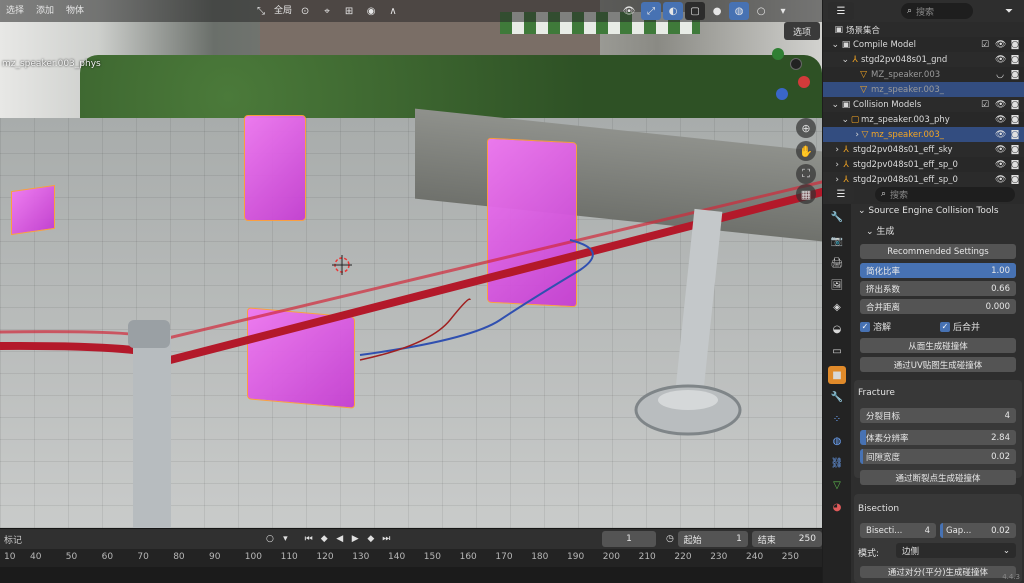  What do you see at coordinates (75, 11) in the screenshot?
I see `menu-object: 物体` at bounding box center [75, 11].